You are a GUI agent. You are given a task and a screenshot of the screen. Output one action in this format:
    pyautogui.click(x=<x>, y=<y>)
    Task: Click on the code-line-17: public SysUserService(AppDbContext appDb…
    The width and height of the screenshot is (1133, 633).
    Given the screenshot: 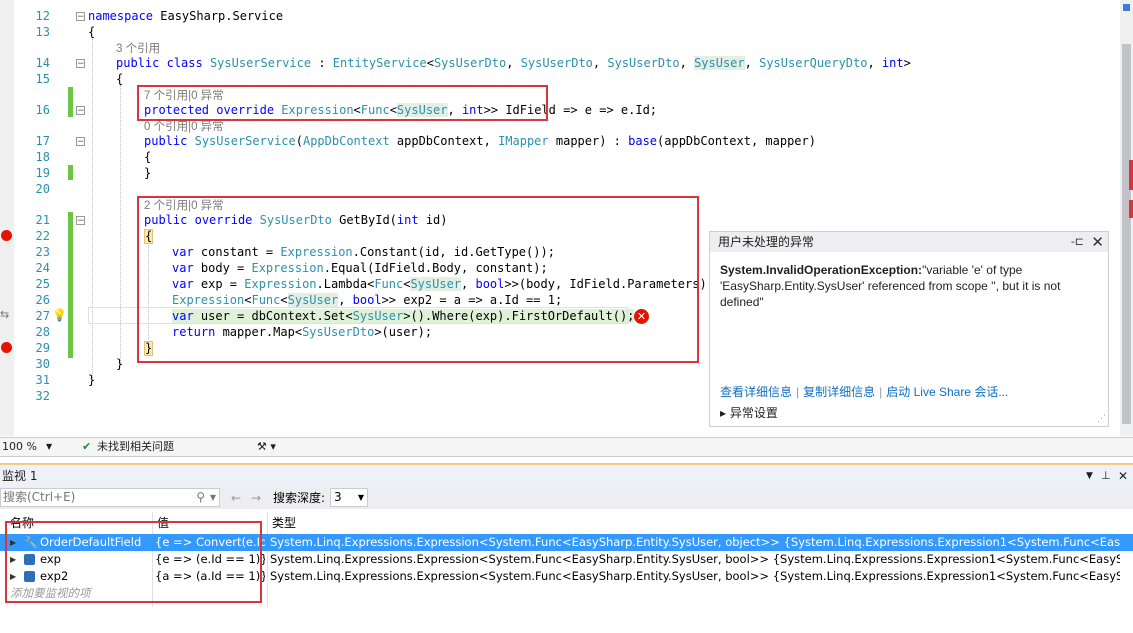 What is the action you would take?
    pyautogui.click(x=480, y=141)
    